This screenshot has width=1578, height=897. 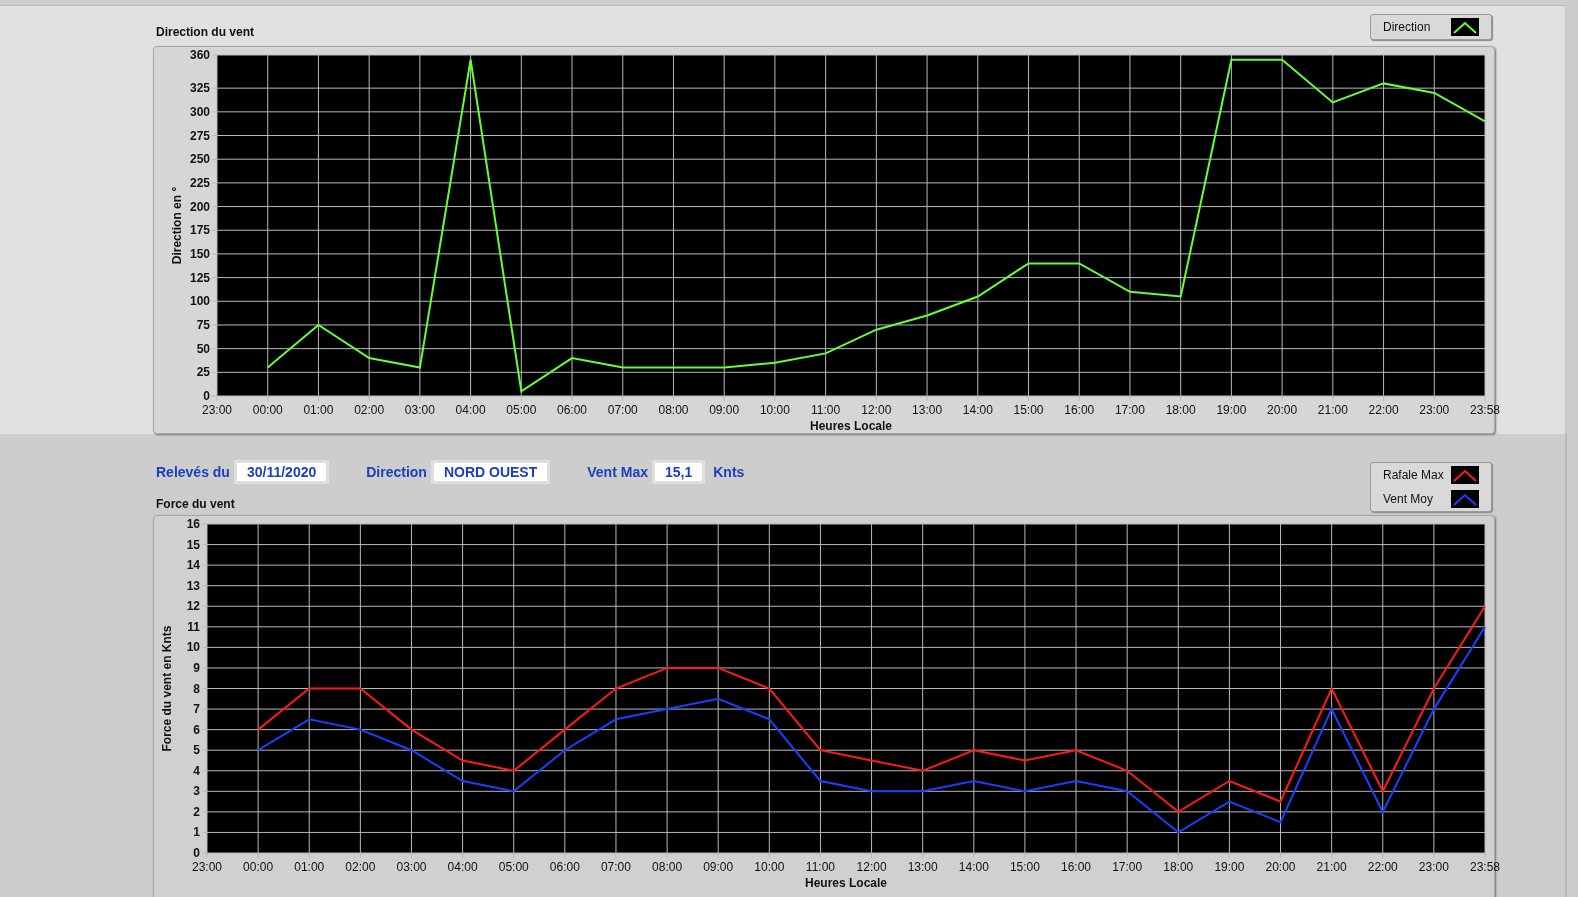 What do you see at coordinates (193, 472) in the screenshot?
I see `field-label: Relevés du` at bounding box center [193, 472].